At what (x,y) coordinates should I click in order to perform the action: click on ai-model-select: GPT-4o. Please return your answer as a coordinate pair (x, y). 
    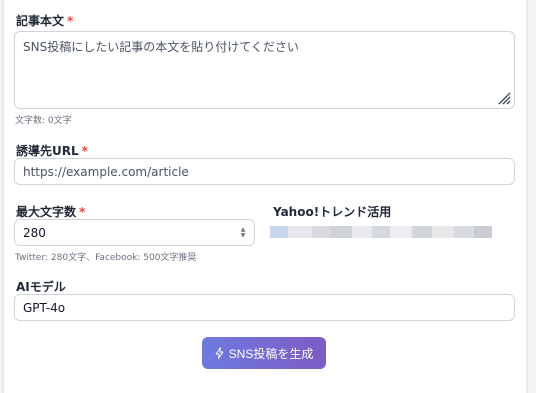
    Looking at the image, I should click on (264, 307).